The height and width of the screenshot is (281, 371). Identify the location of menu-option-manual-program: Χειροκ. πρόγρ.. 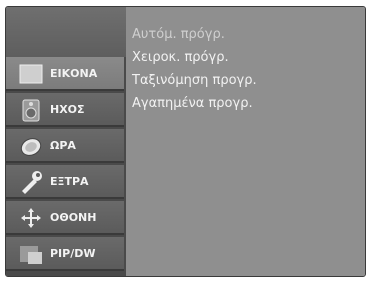
(180, 58).